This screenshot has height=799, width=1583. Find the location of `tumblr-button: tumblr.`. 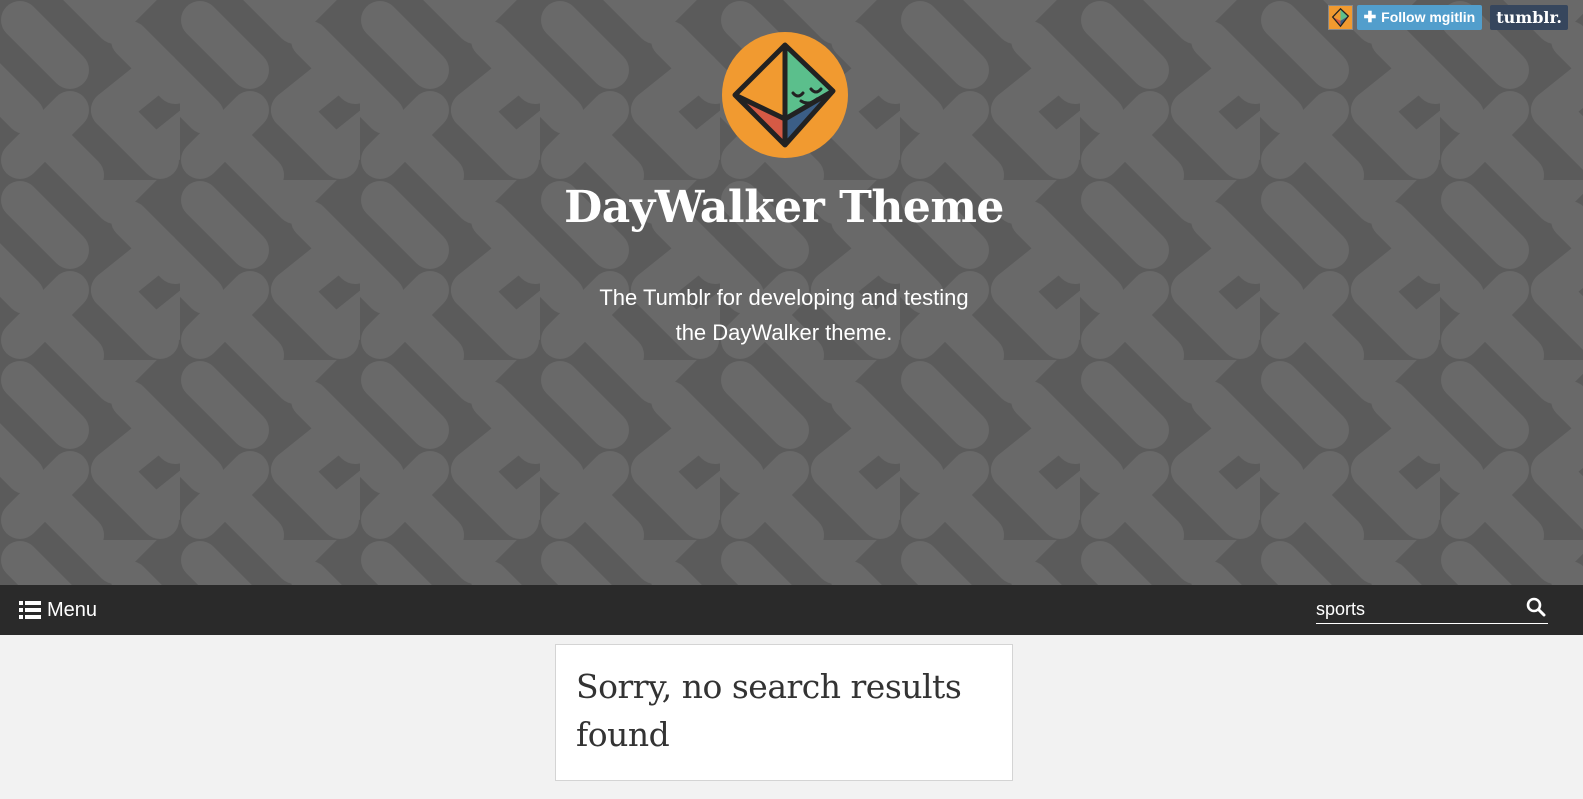

tumblr-button: tumblr. is located at coordinates (1529, 17).